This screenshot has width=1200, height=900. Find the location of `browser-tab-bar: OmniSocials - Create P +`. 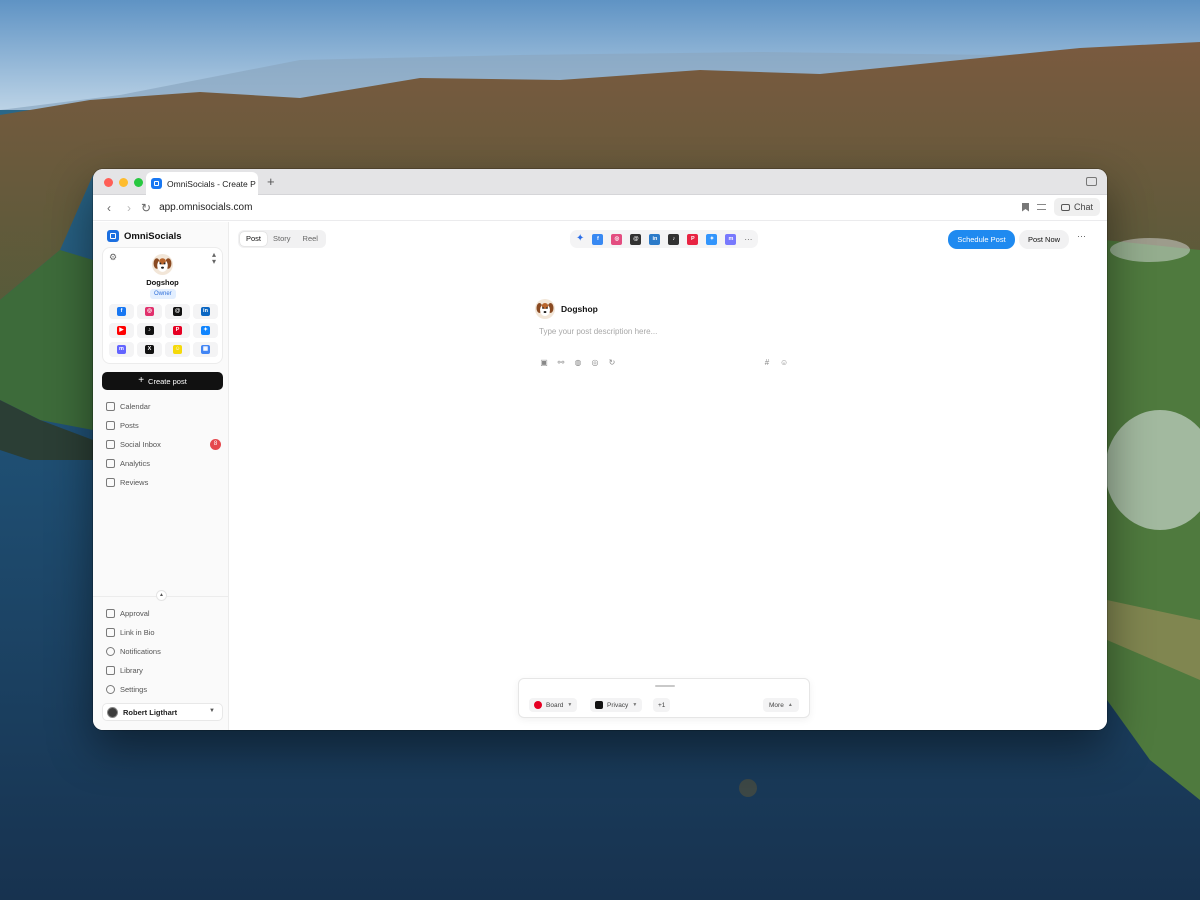

browser-tab-bar: OmniSocials - Create P + is located at coordinates (600, 182).